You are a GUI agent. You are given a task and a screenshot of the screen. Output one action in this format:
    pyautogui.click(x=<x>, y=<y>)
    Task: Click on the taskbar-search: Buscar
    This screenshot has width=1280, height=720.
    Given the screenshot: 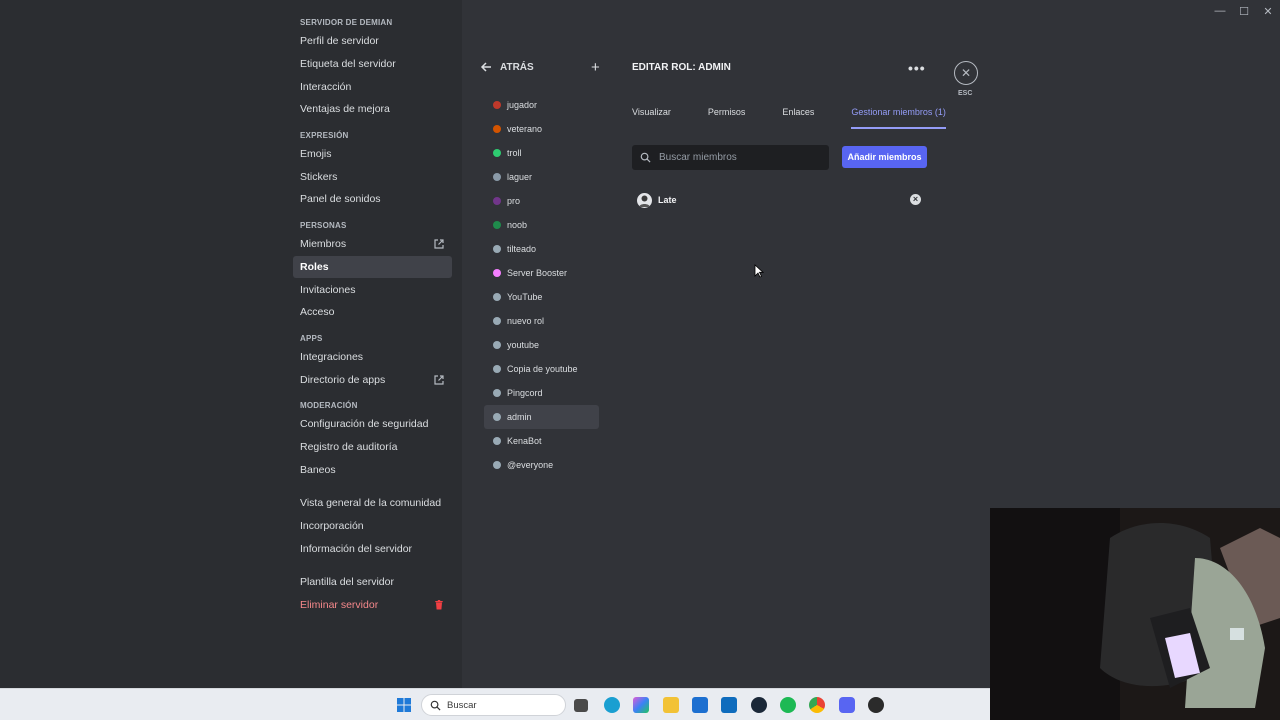 What is the action you would take?
    pyautogui.click(x=493, y=705)
    